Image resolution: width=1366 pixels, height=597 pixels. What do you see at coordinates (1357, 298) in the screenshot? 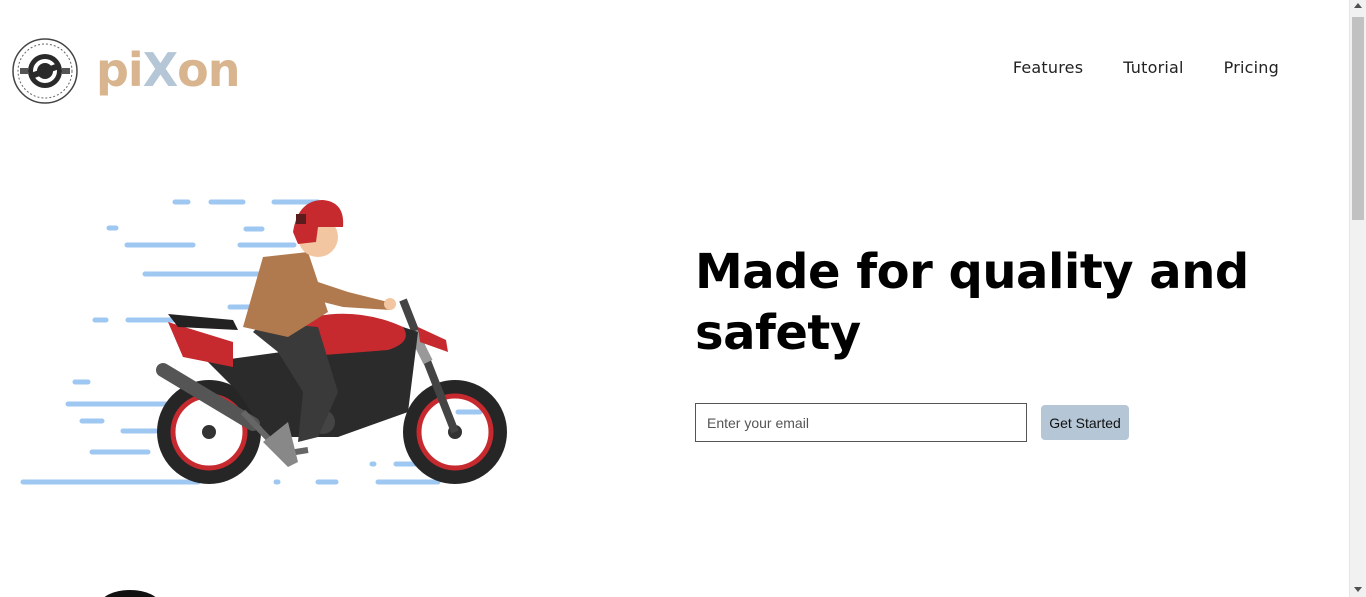
I see `vertical-scrollbar` at bounding box center [1357, 298].